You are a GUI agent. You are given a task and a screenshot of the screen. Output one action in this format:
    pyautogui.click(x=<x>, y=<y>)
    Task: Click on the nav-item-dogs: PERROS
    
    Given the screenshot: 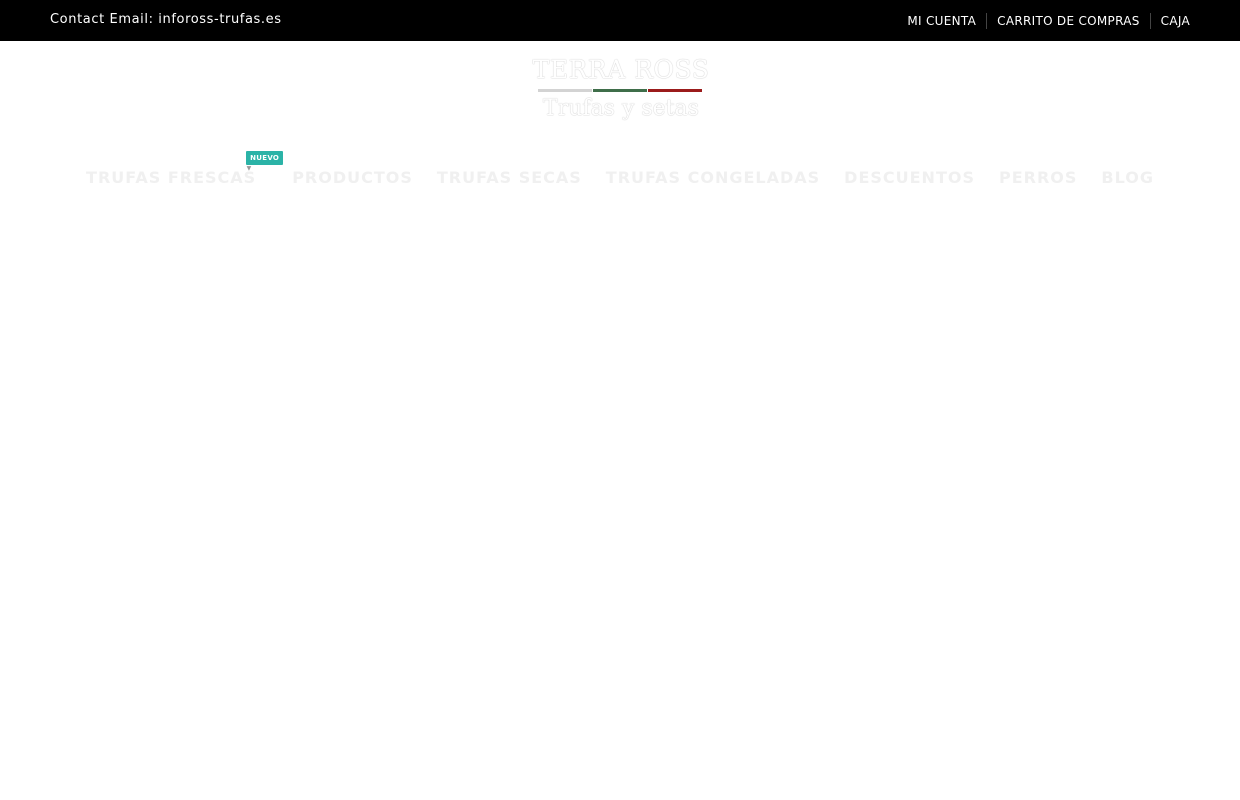 What is the action you would take?
    pyautogui.click(x=1038, y=178)
    